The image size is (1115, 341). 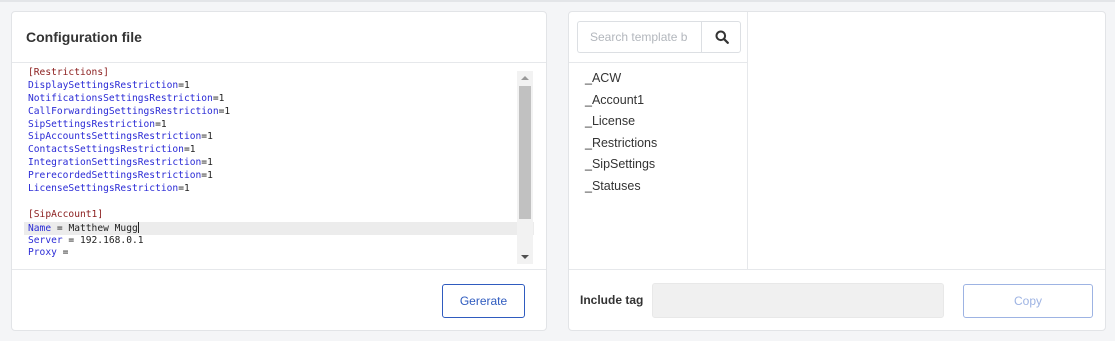 What do you see at coordinates (84, 37) in the screenshot?
I see `panel-title: Configuration file` at bounding box center [84, 37].